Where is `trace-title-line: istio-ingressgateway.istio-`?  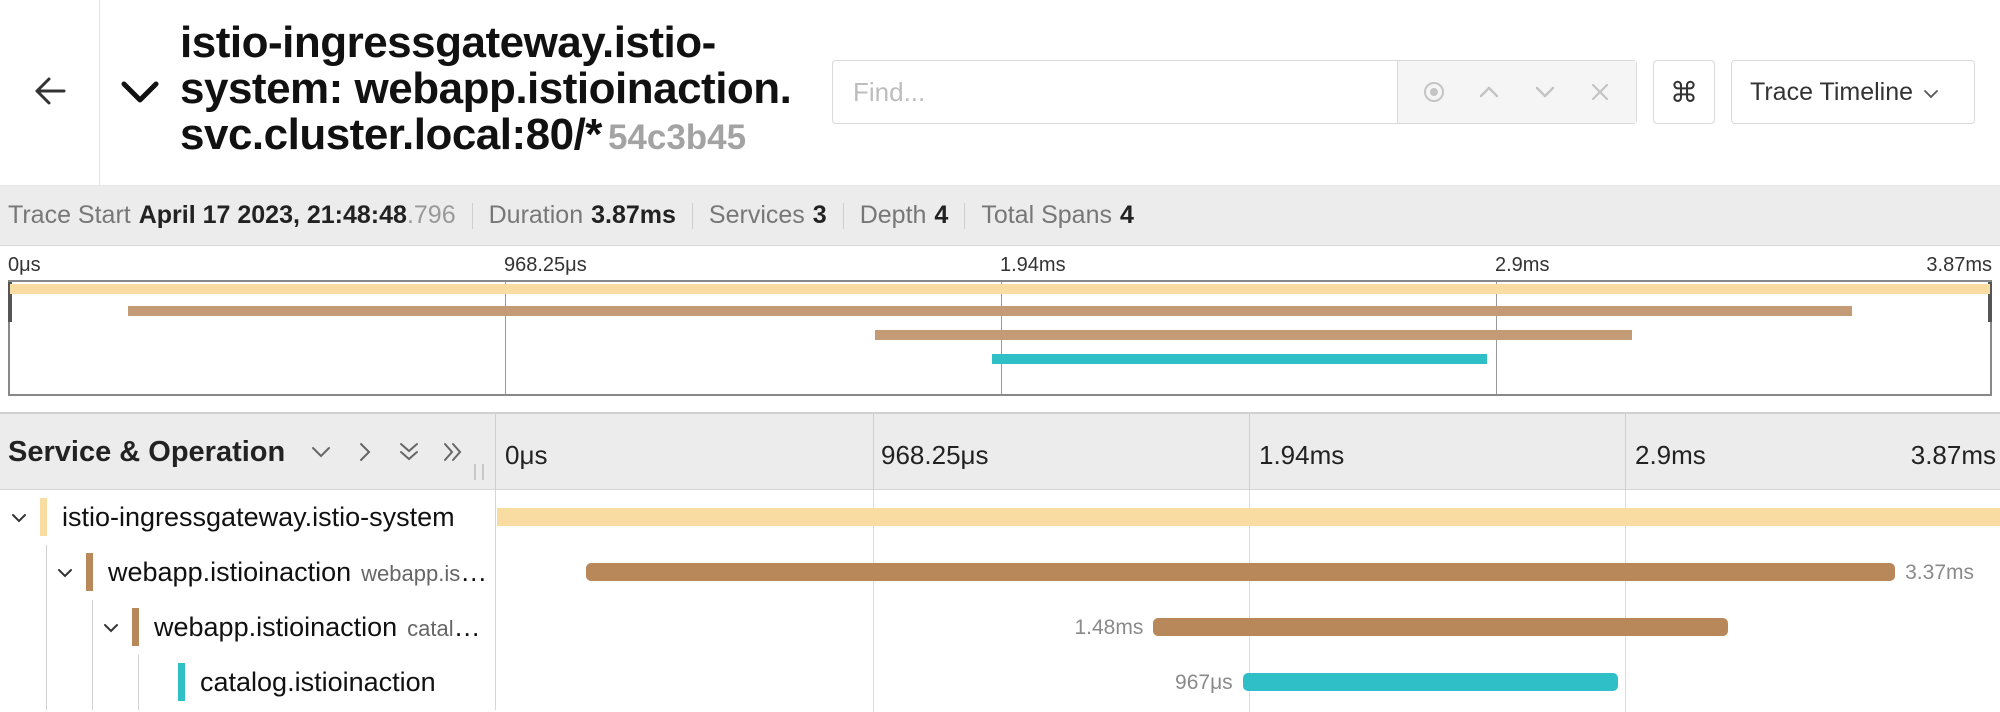
trace-title-line: istio-ingressgateway.istio- is located at coordinates (448, 42).